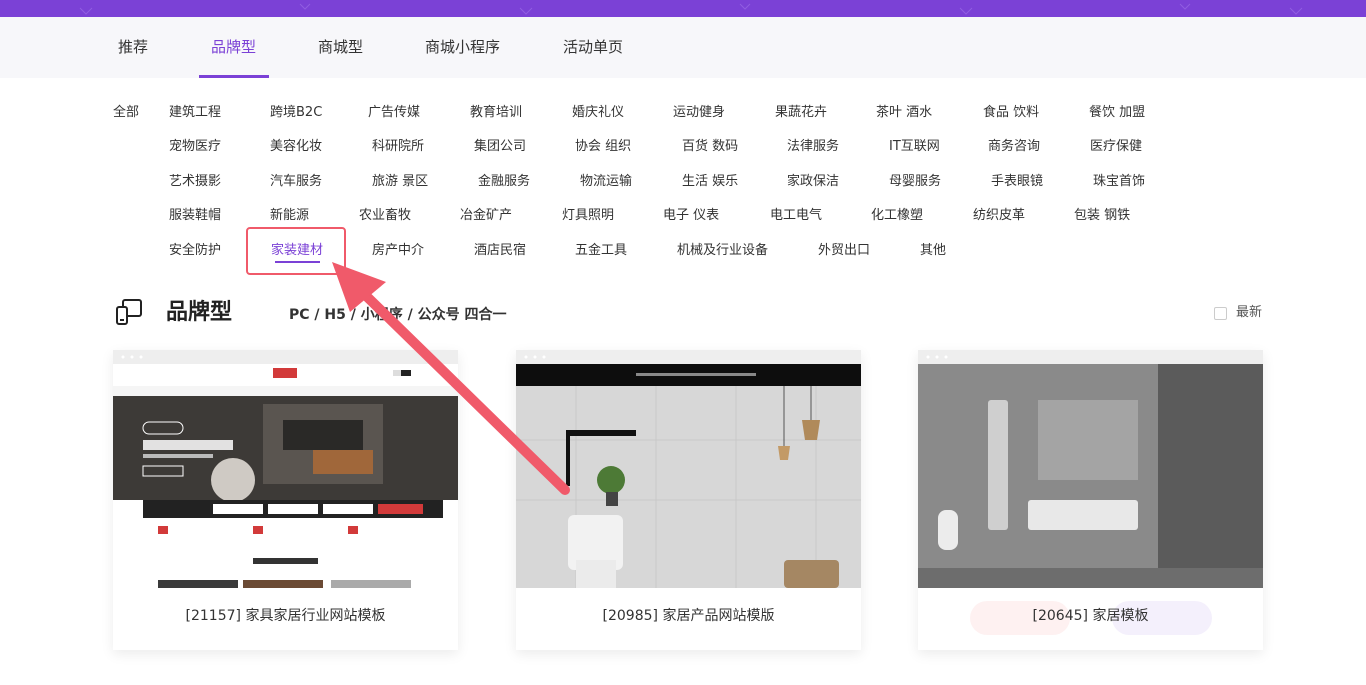  I want to click on template-card: [20645] 家居模板, so click(1090, 500).